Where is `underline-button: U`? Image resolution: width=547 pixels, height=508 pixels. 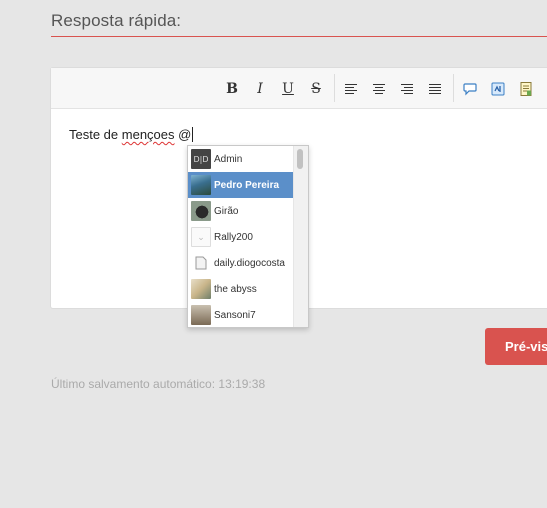
underline-button: U is located at coordinates (288, 89).